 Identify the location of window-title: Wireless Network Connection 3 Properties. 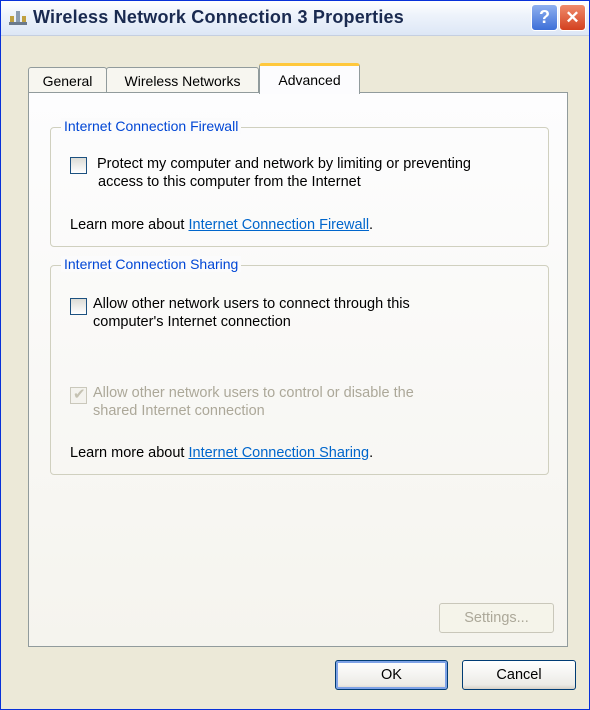
(218, 17).